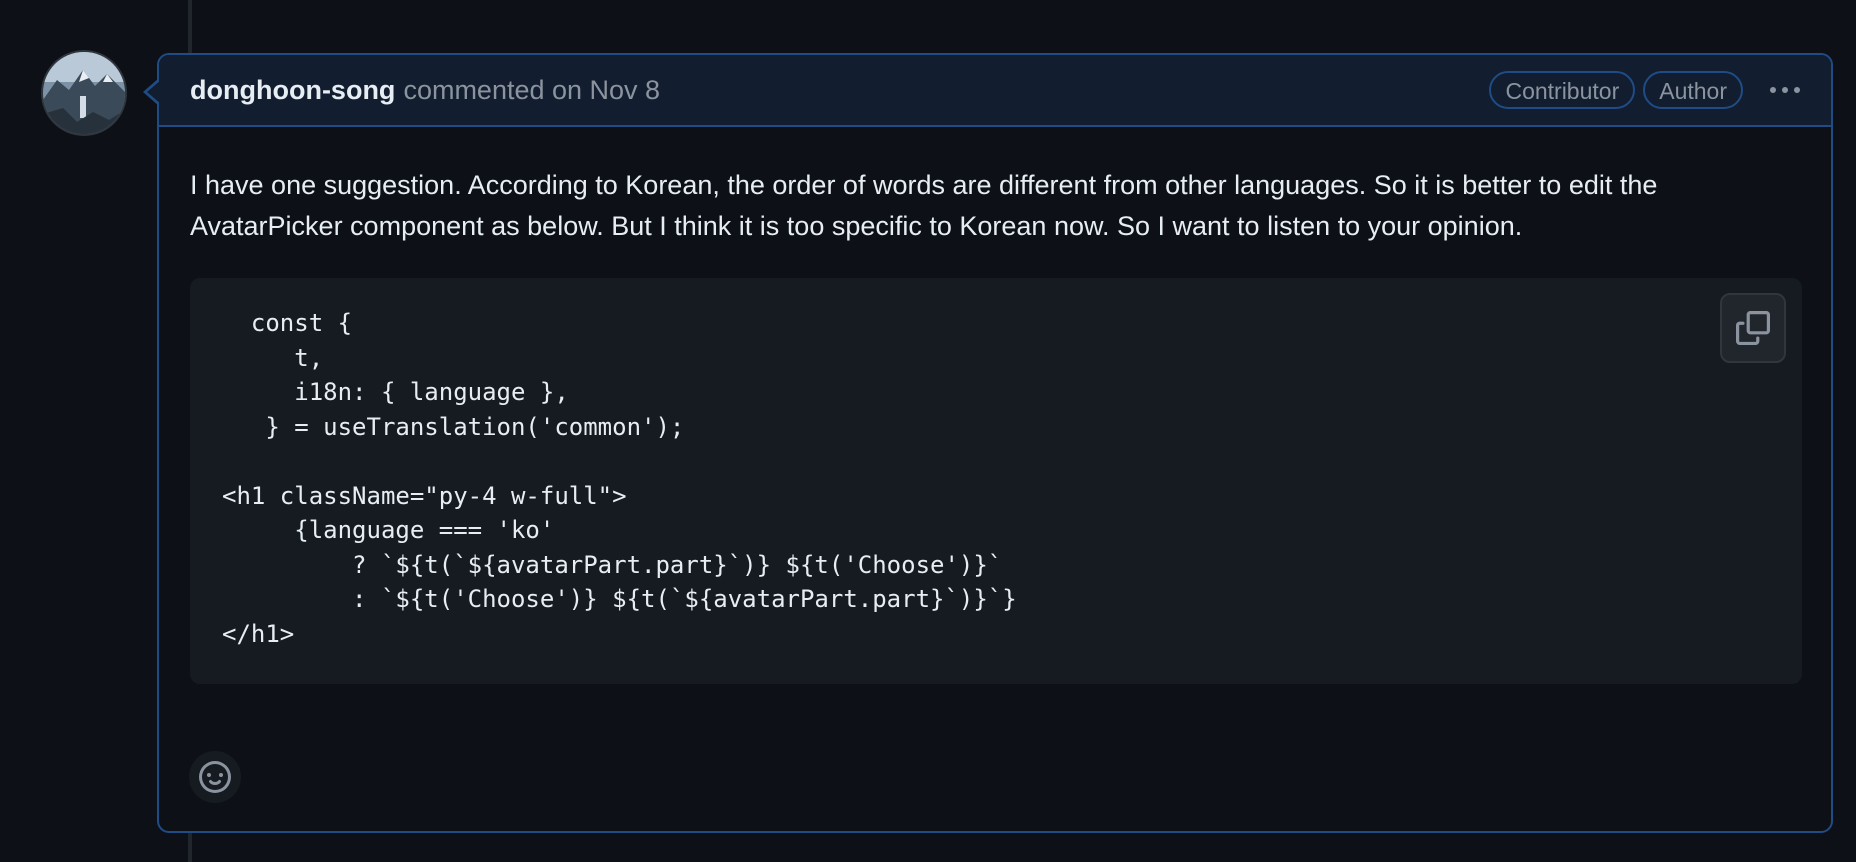 The image size is (1856, 862). I want to click on avatar-image, so click(84, 93).